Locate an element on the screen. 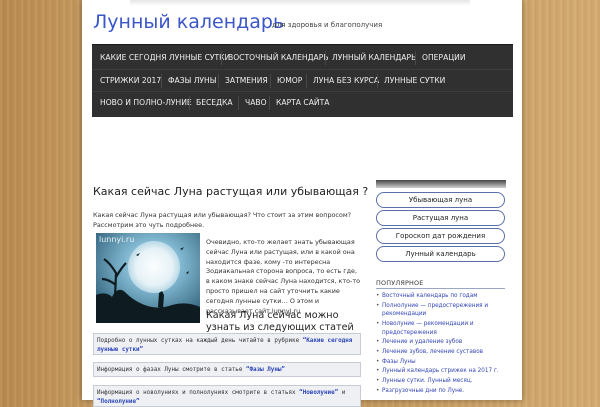  popular-item: • Лунные сутки. Лунный месяц. is located at coordinates (441, 381).